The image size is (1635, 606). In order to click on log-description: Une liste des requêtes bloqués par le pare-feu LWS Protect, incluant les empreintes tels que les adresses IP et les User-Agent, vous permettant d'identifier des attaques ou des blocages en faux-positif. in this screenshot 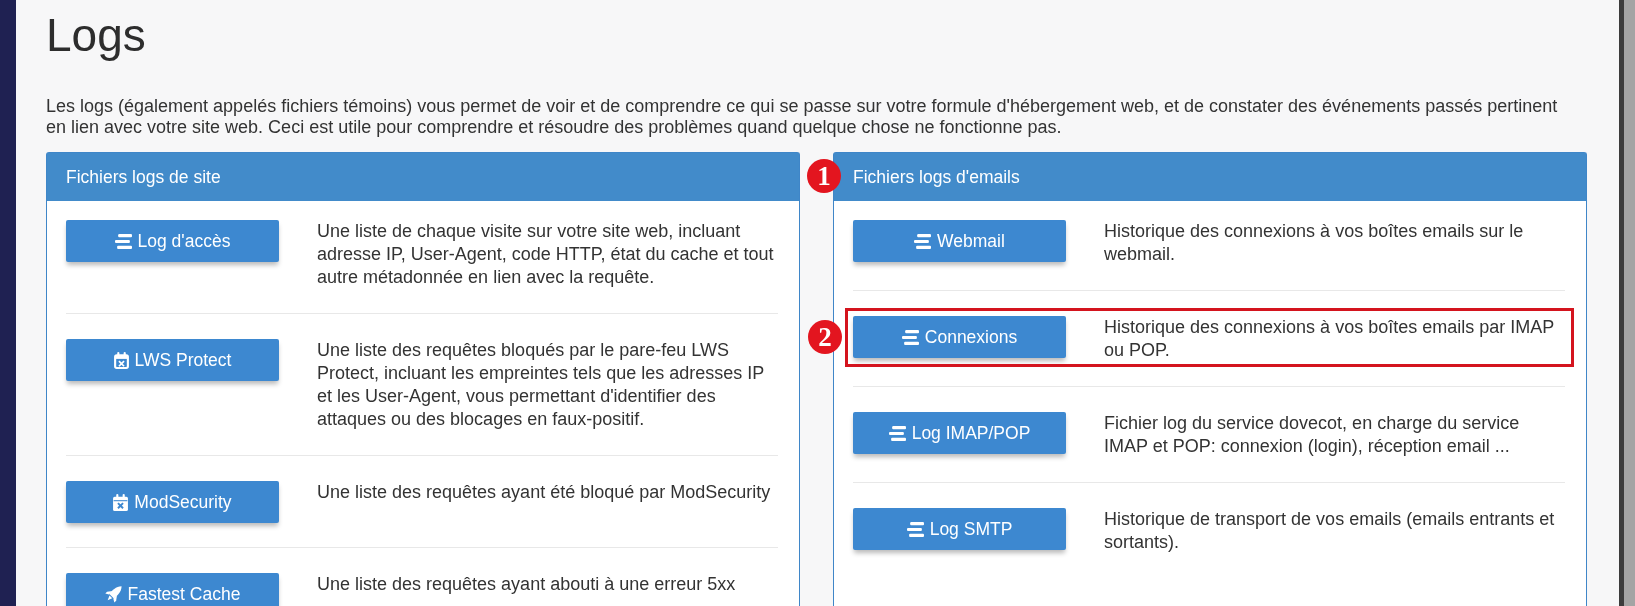, I will do `click(541, 385)`.